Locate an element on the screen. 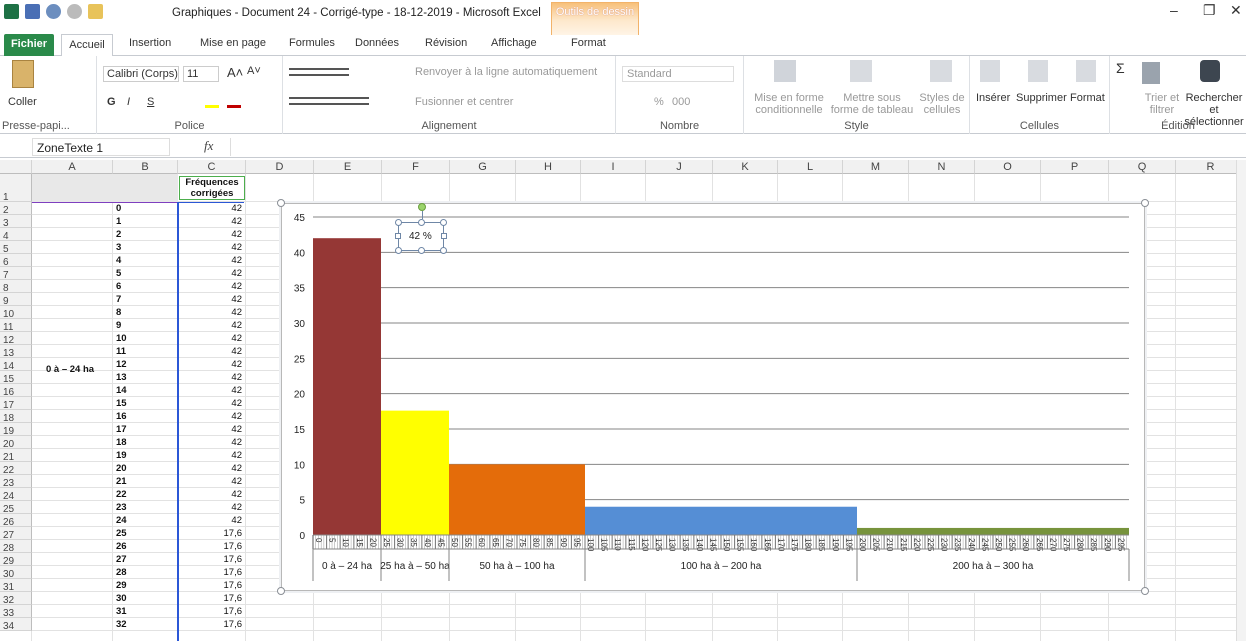 This screenshot has height=641, width=1246. cell-b: 30 is located at coordinates (121, 599).